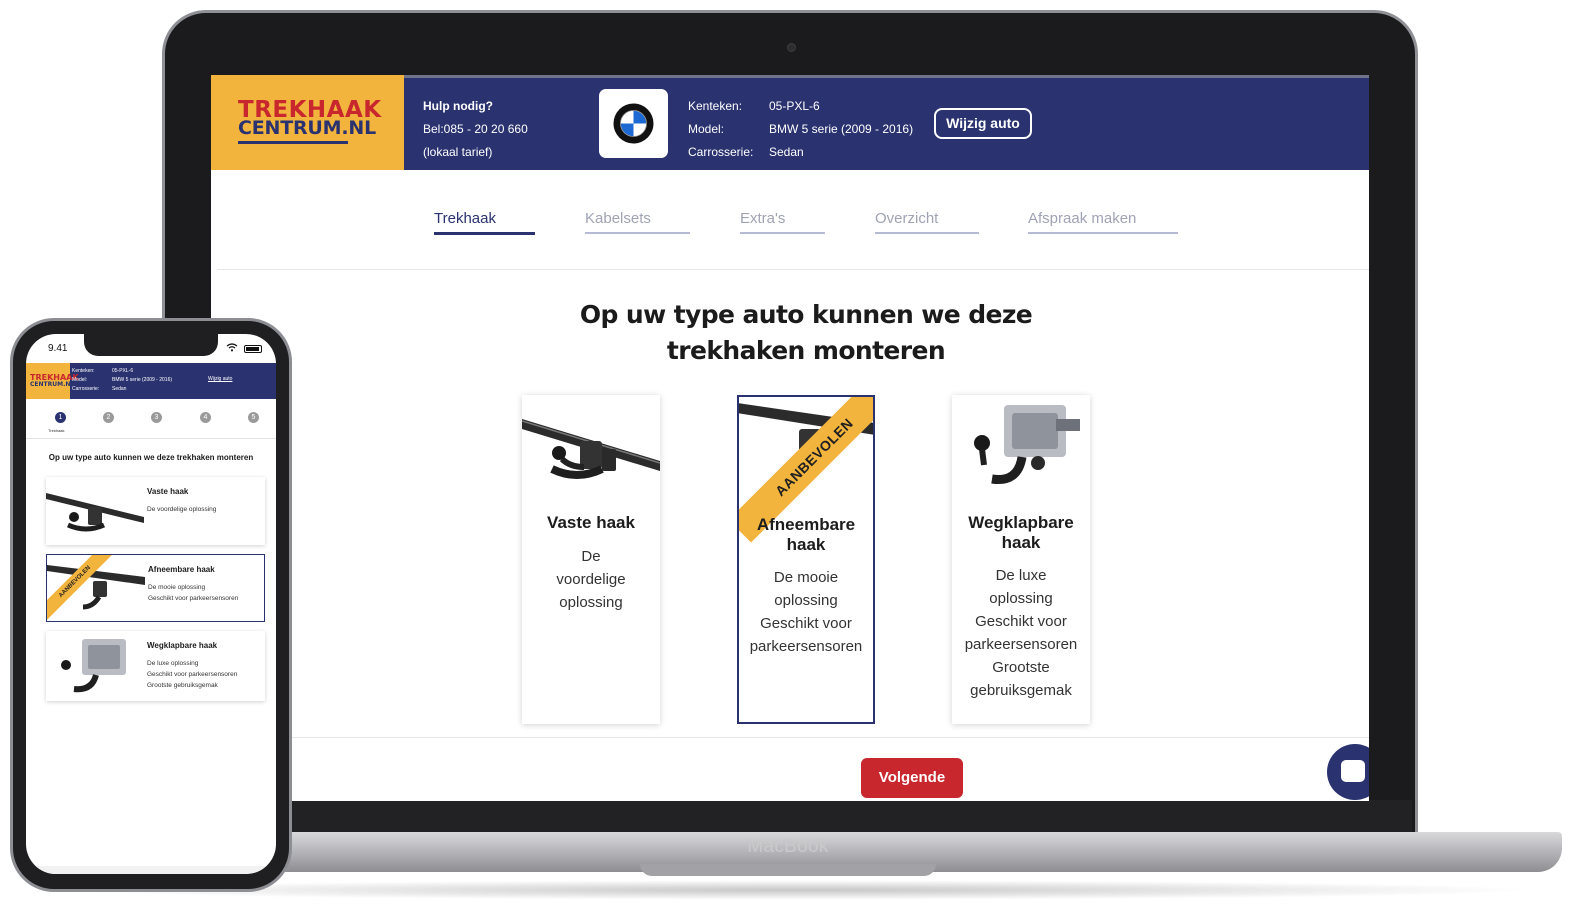 The image size is (1572, 916). I want to click on tab-kabelsets: Kabelsets, so click(637, 222).